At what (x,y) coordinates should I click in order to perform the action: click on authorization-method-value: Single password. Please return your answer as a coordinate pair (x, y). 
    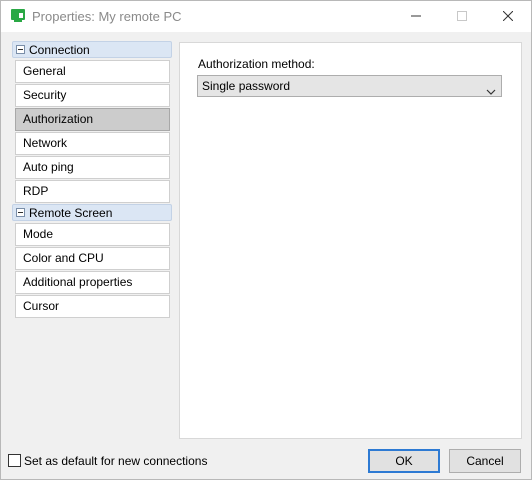
    Looking at the image, I should click on (246, 86).